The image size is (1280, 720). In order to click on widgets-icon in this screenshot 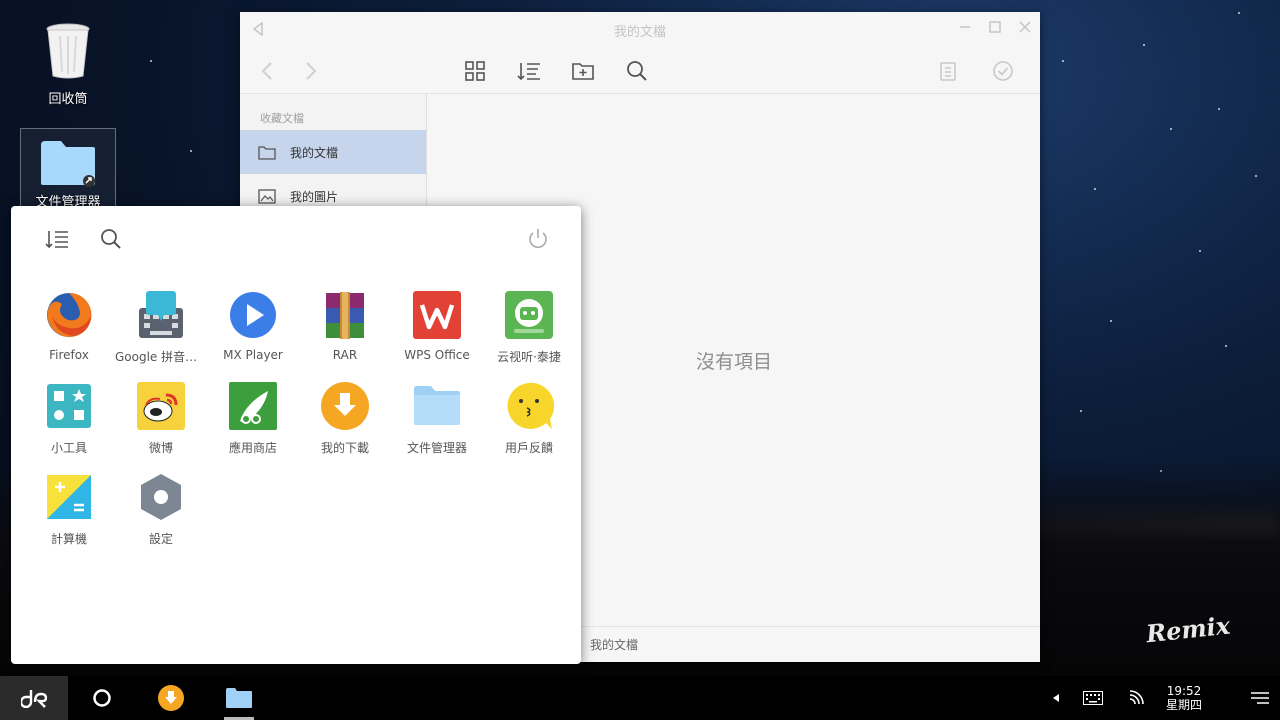, I will do `click(69, 406)`.